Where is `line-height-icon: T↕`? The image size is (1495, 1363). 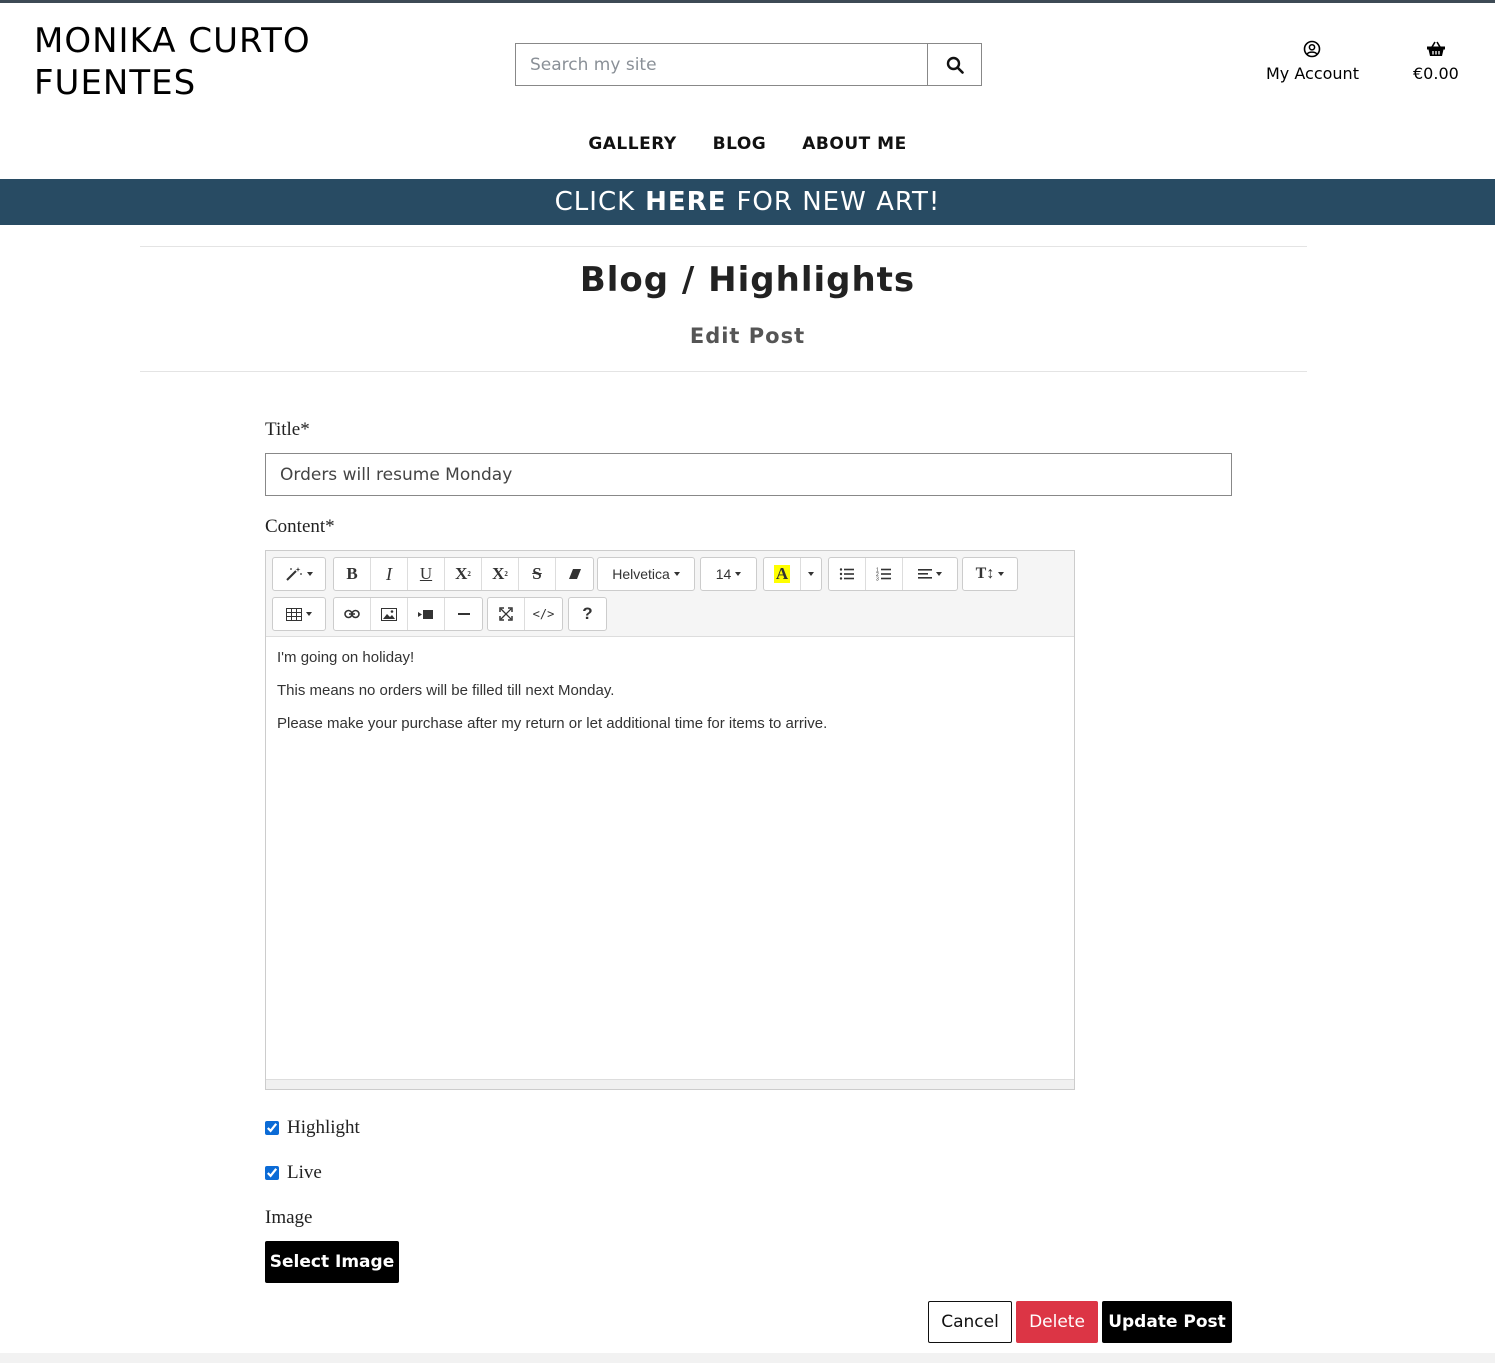
line-height-icon: T↕ is located at coordinates (985, 573).